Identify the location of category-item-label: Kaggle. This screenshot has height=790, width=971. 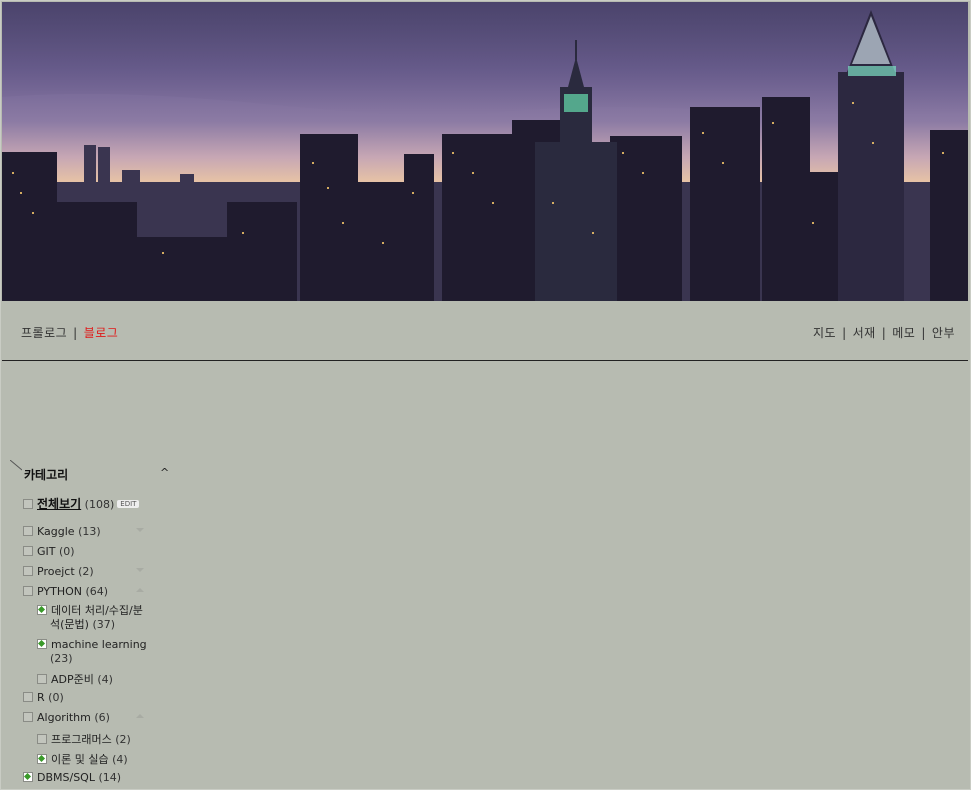
(56, 531).